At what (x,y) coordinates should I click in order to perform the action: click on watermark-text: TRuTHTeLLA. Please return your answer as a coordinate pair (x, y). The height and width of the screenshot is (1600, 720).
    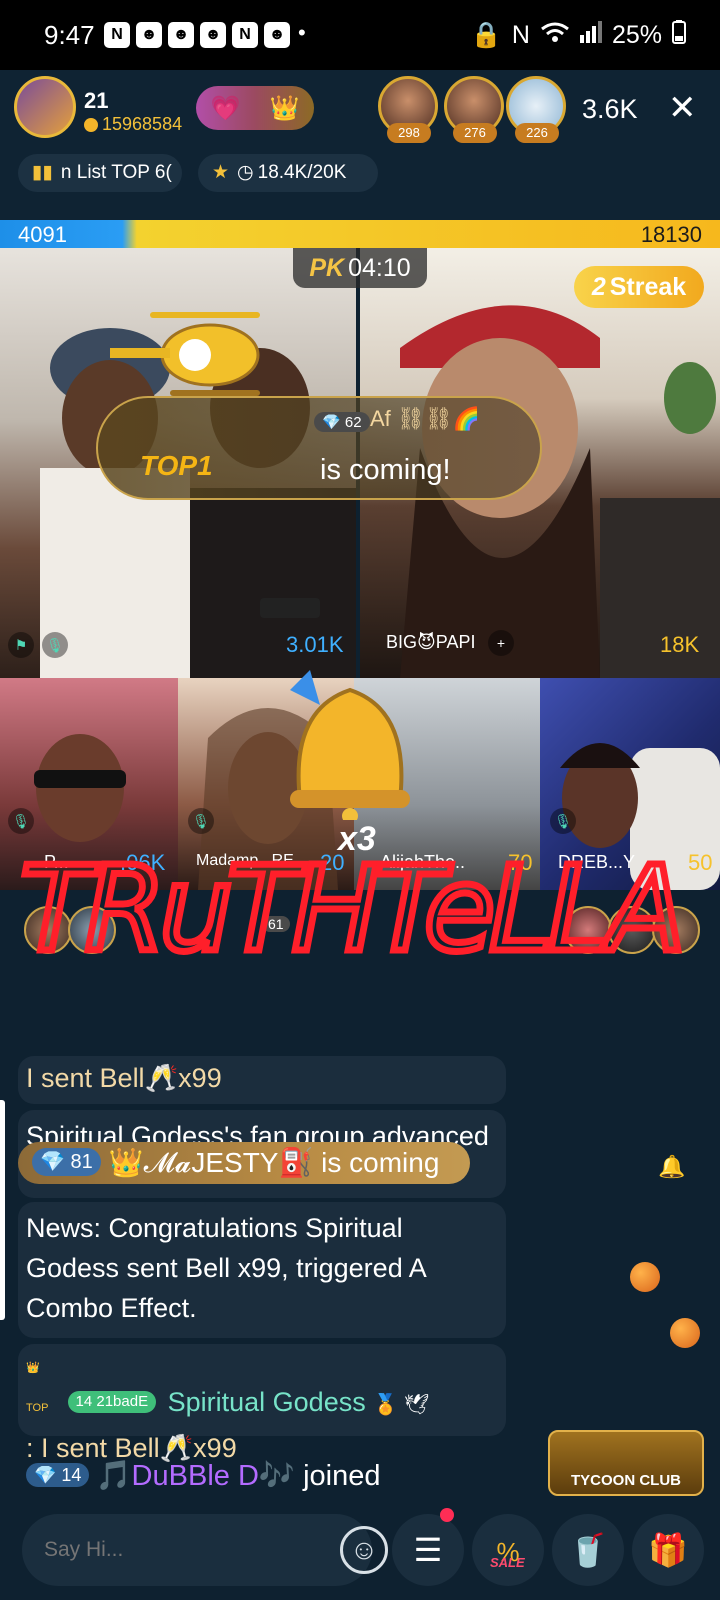
    Looking at the image, I should click on (350, 909).